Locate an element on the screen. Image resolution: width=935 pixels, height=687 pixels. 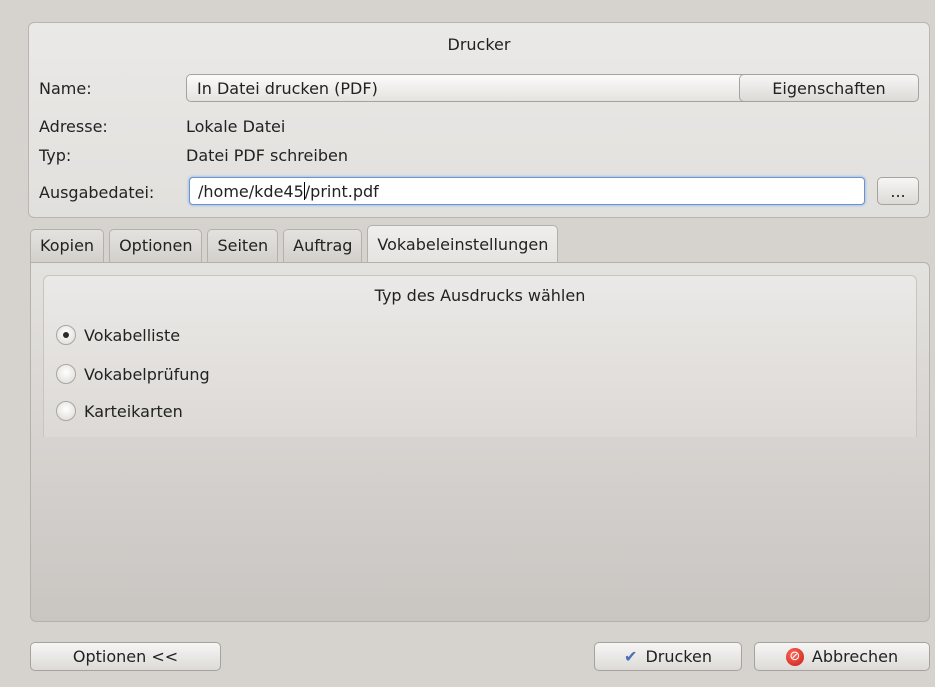
print-button: ✔ Drucken is located at coordinates (668, 656).